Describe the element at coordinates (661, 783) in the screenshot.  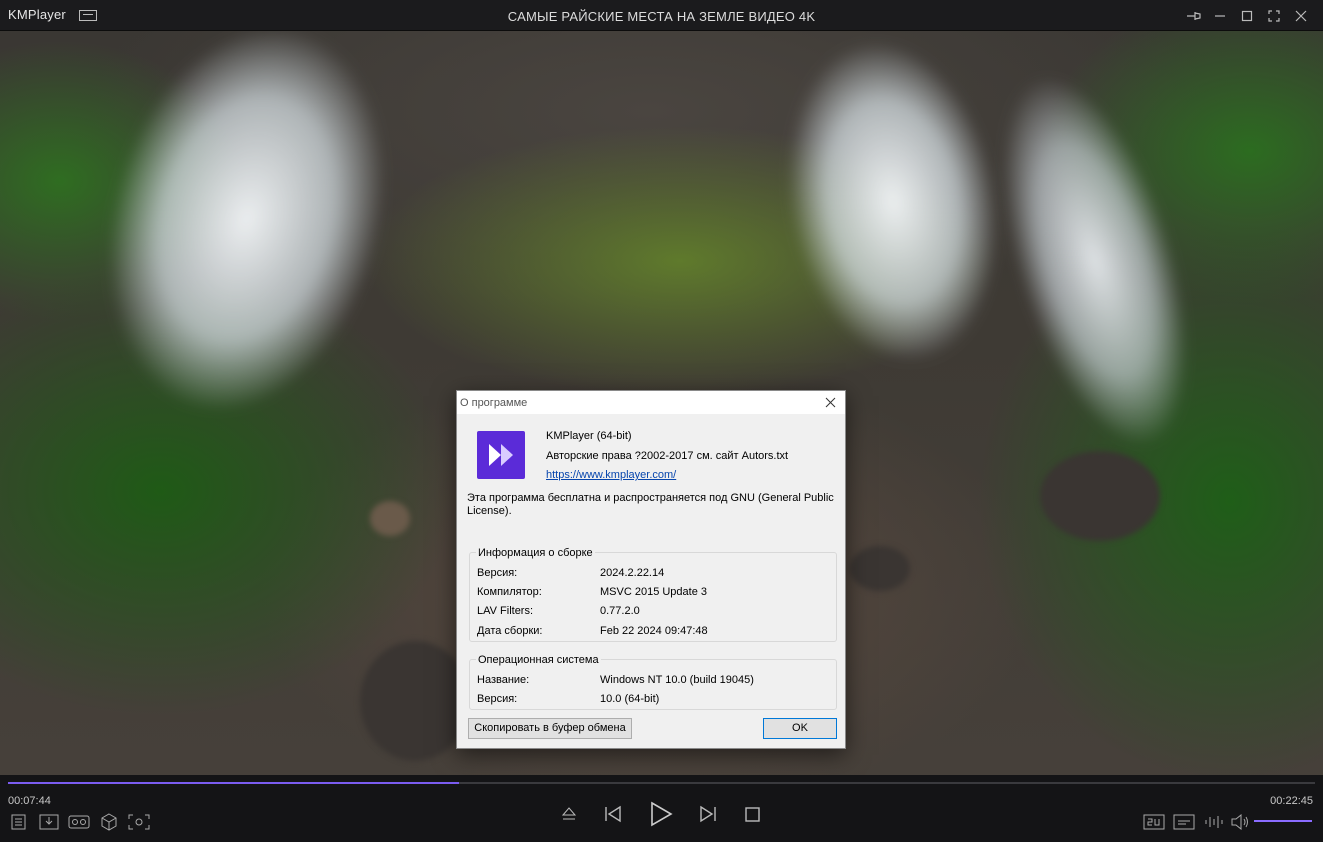
I see `seek-bar` at that location.